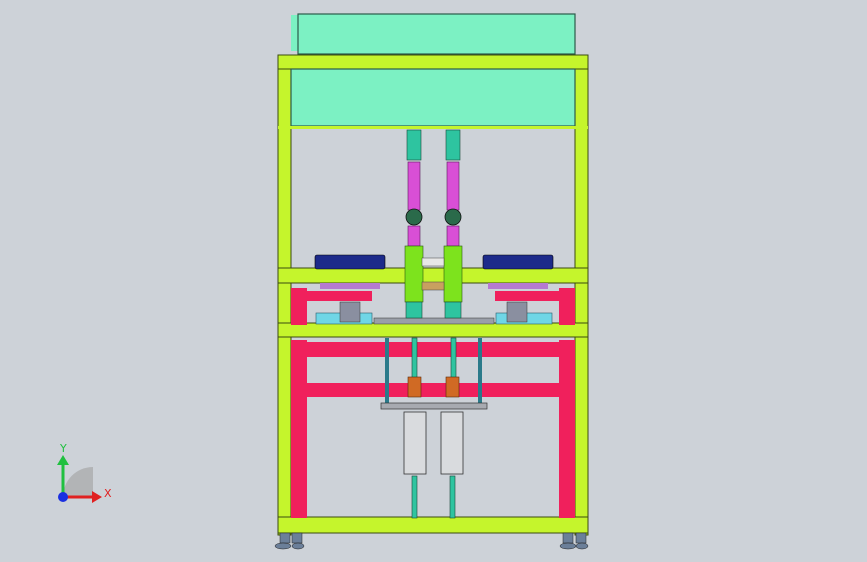  What do you see at coordinates (433, 91) in the screenshot?
I see `upper-frame` at bounding box center [433, 91].